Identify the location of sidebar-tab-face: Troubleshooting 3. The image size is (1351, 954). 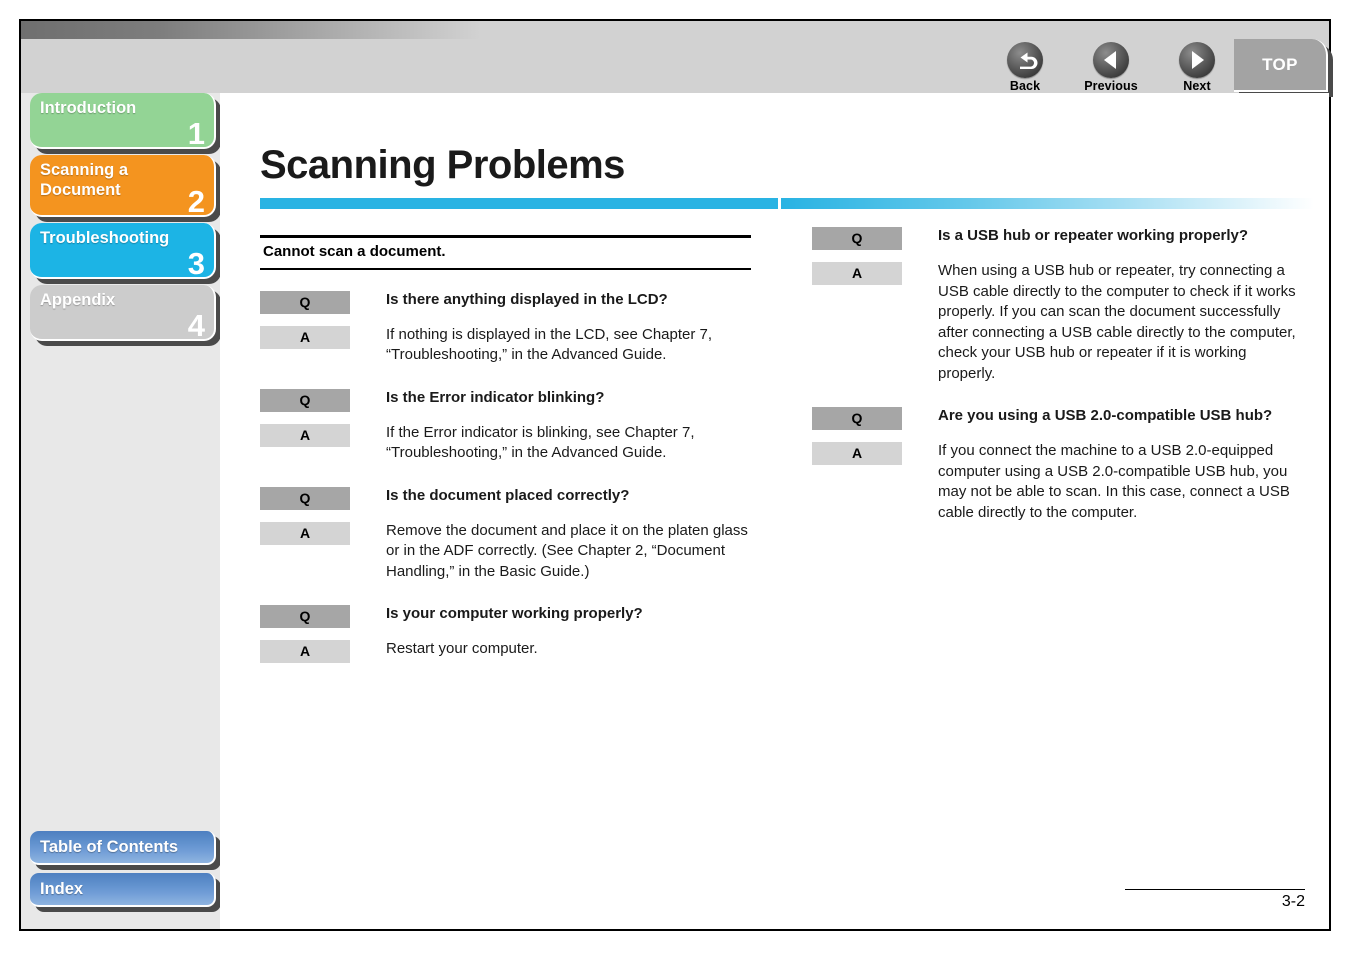
(123, 251).